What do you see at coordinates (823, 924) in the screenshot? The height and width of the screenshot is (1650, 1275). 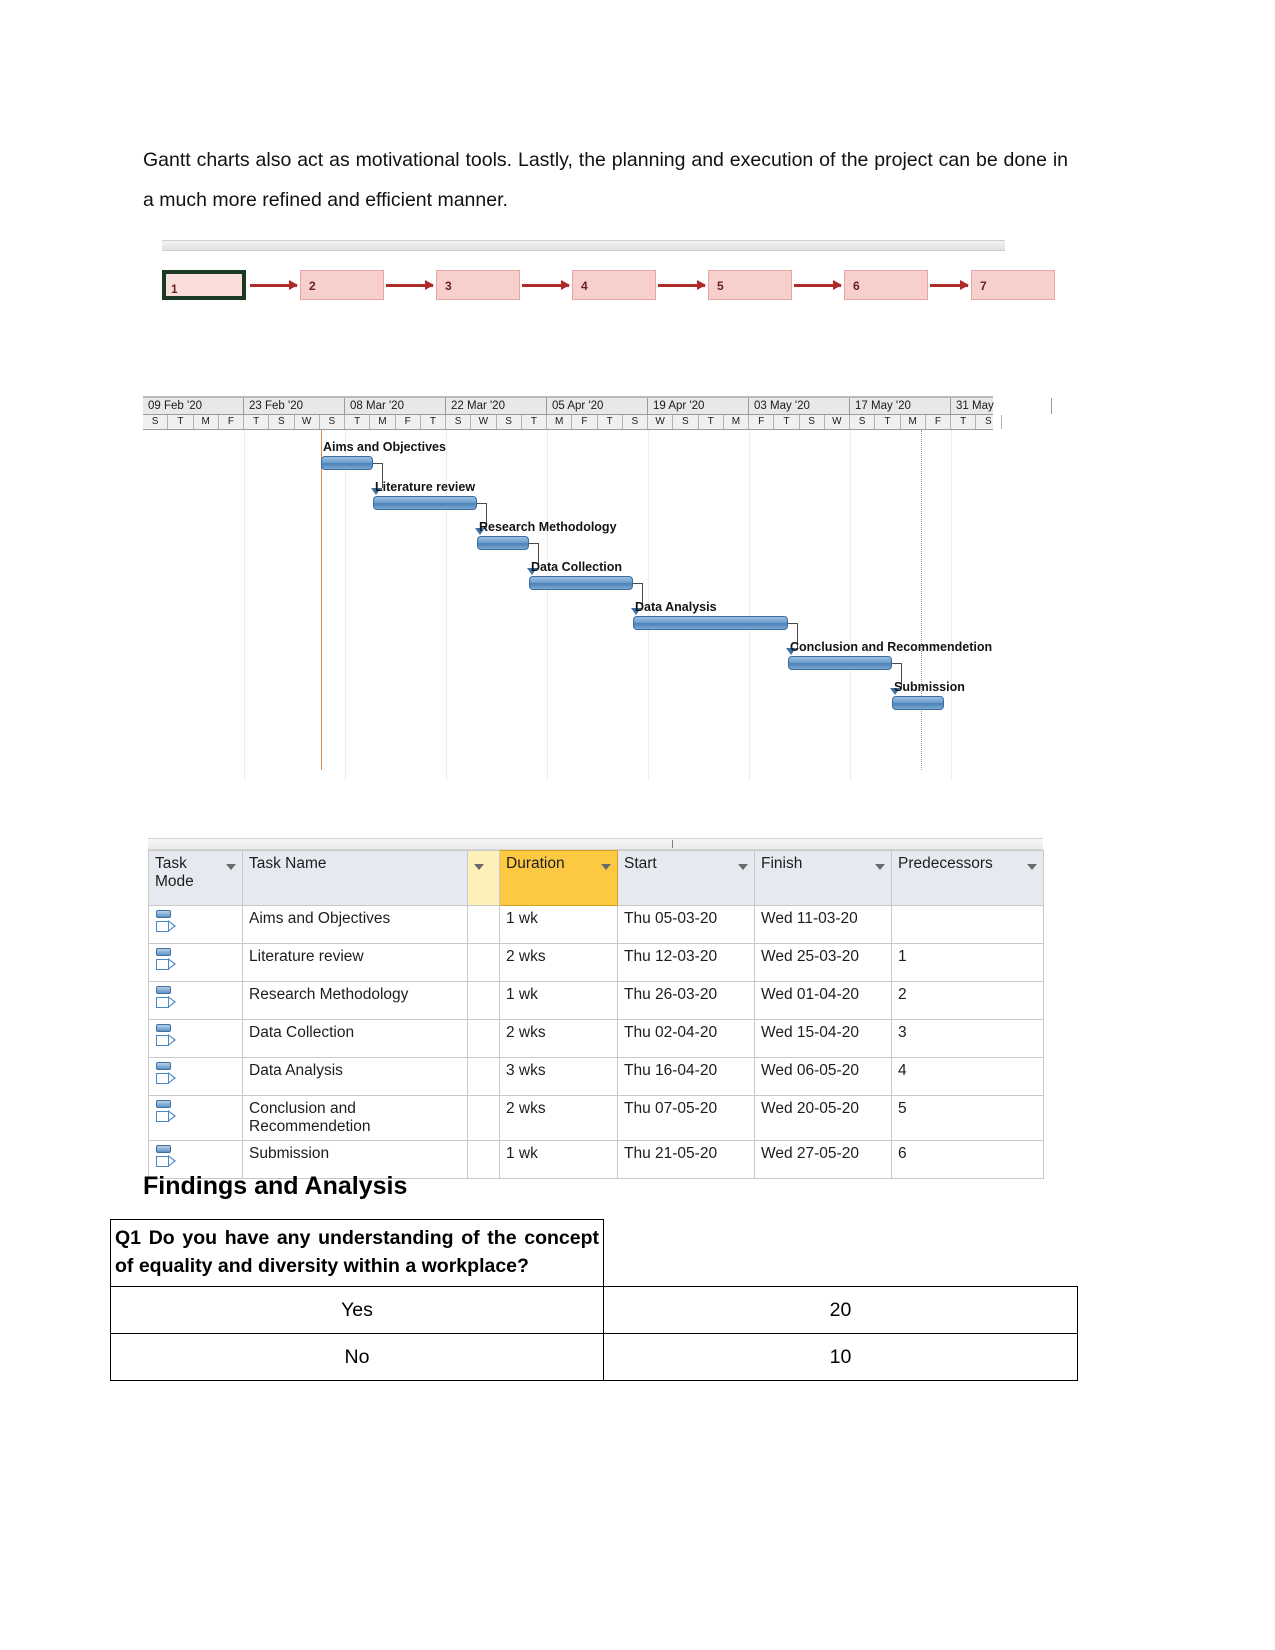 I see `cell-finish: Wed 11-03-20` at bounding box center [823, 924].